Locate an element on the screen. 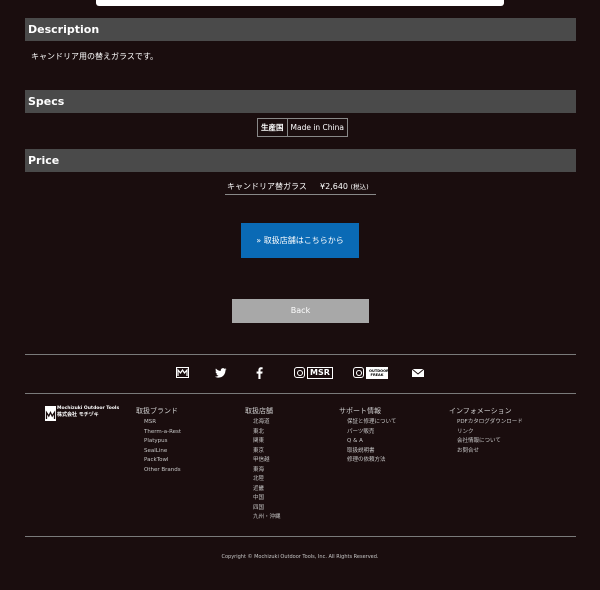 The height and width of the screenshot is (590, 600). facebook-icon is located at coordinates (259, 372).